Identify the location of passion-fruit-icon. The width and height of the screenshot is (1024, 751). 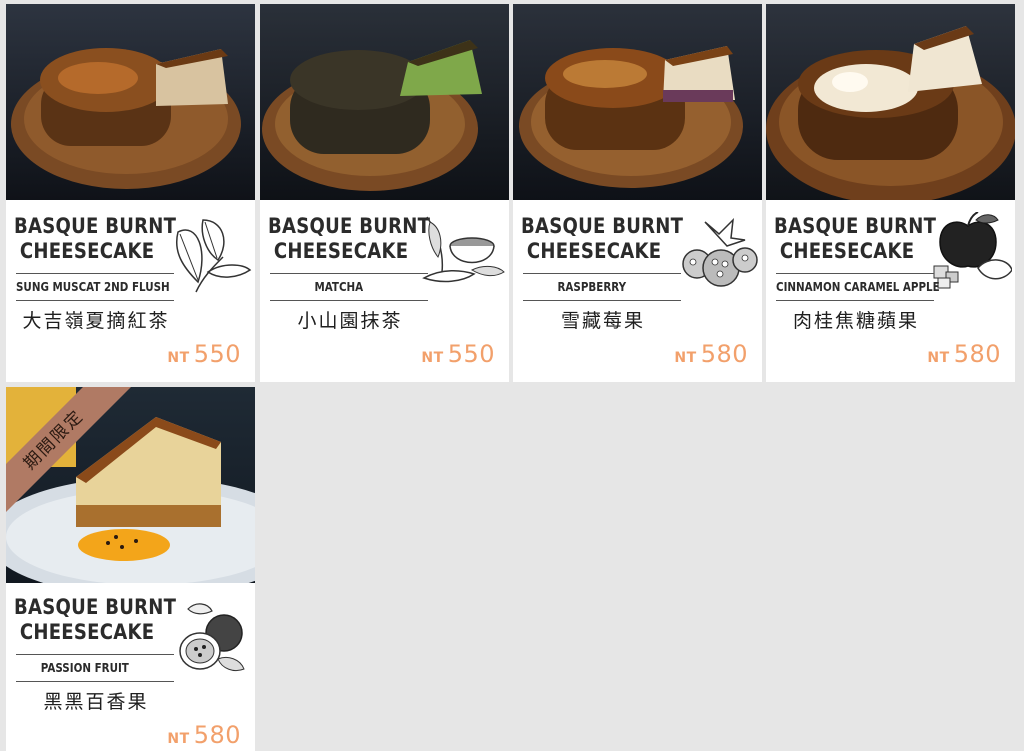
(212, 637).